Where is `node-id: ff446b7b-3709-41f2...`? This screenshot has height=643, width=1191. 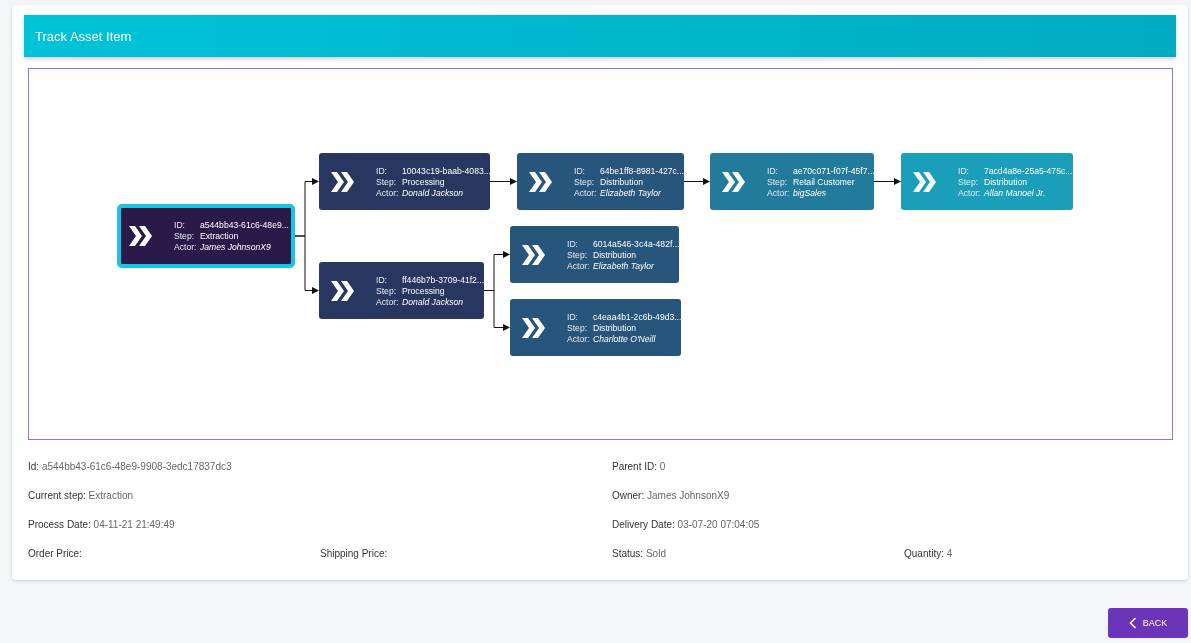 node-id: ff446b7b-3709-41f2... is located at coordinates (443, 279).